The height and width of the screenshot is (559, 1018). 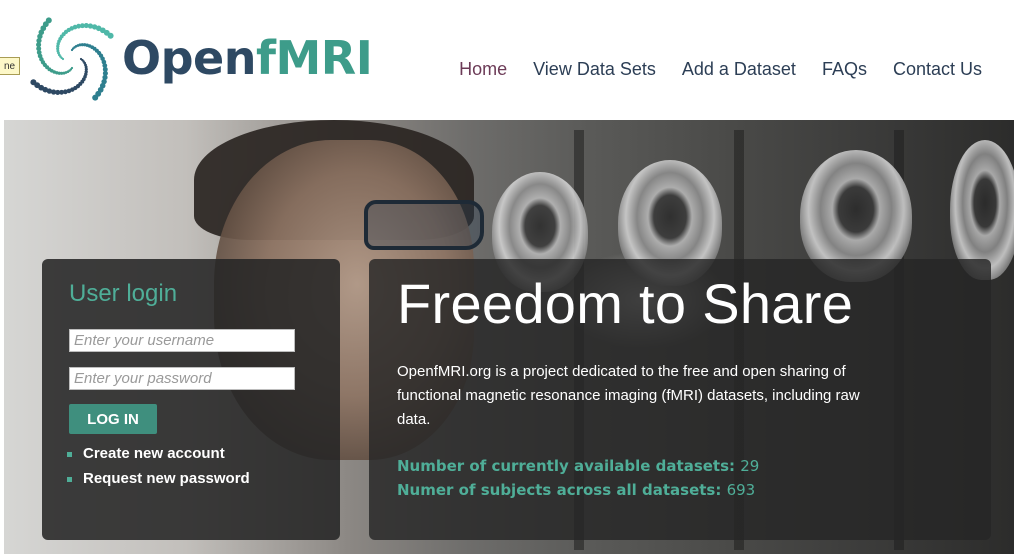 I want to click on stat-datasets-value: 29, so click(x=750, y=466).